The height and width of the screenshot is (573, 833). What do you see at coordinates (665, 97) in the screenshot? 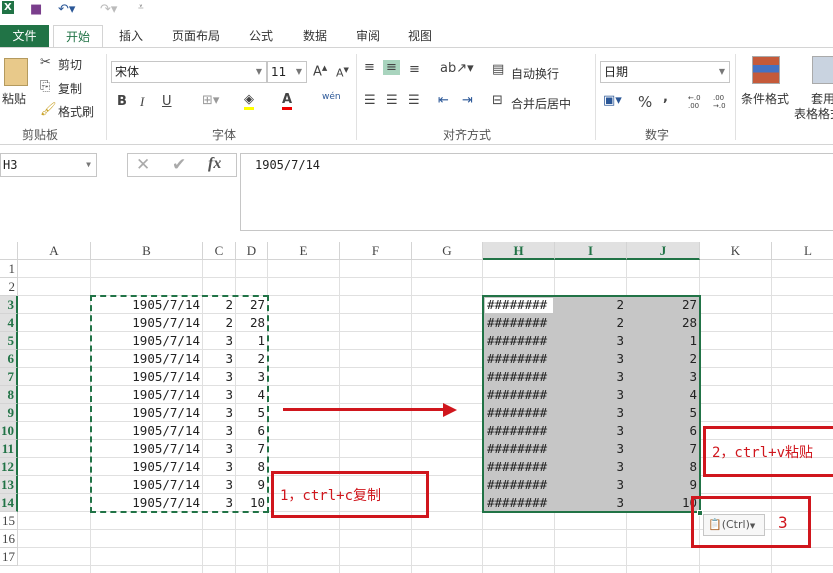
I see `comma-button: ,` at bounding box center [665, 97].